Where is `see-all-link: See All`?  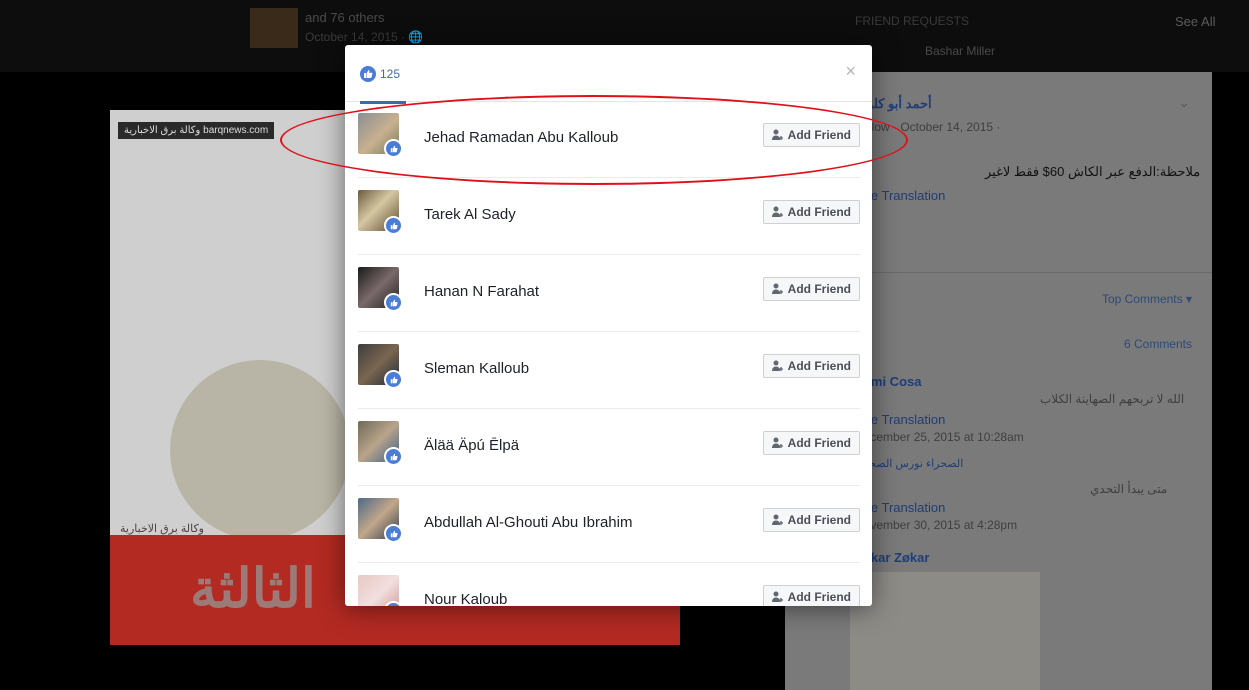
see-all-link: See All is located at coordinates (1195, 21).